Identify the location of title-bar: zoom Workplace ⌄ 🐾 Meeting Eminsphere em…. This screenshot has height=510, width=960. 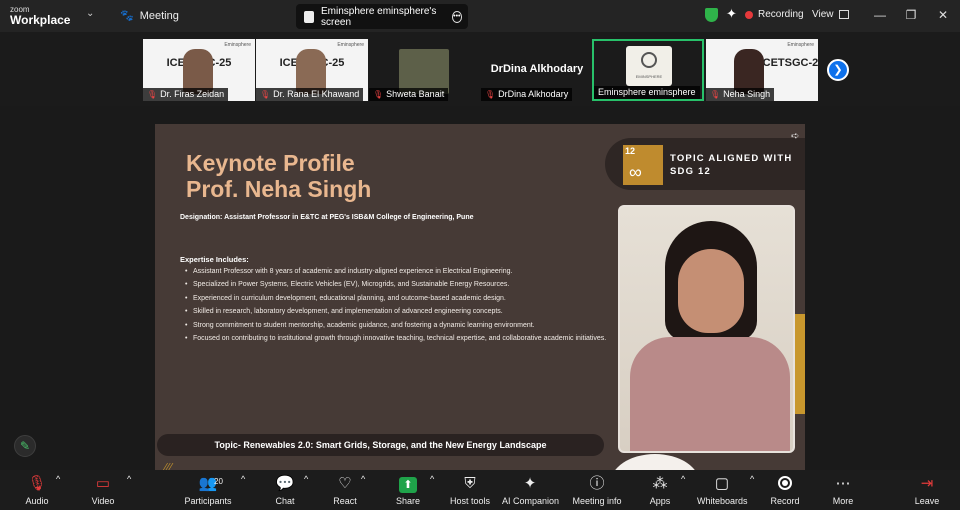
(480, 16).